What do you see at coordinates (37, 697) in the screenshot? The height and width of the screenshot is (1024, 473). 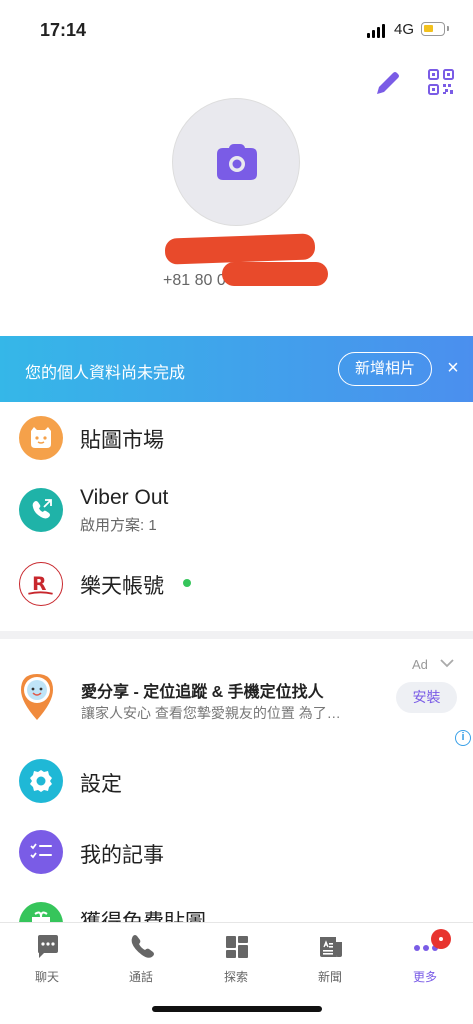 I see `ad-app-icon` at bounding box center [37, 697].